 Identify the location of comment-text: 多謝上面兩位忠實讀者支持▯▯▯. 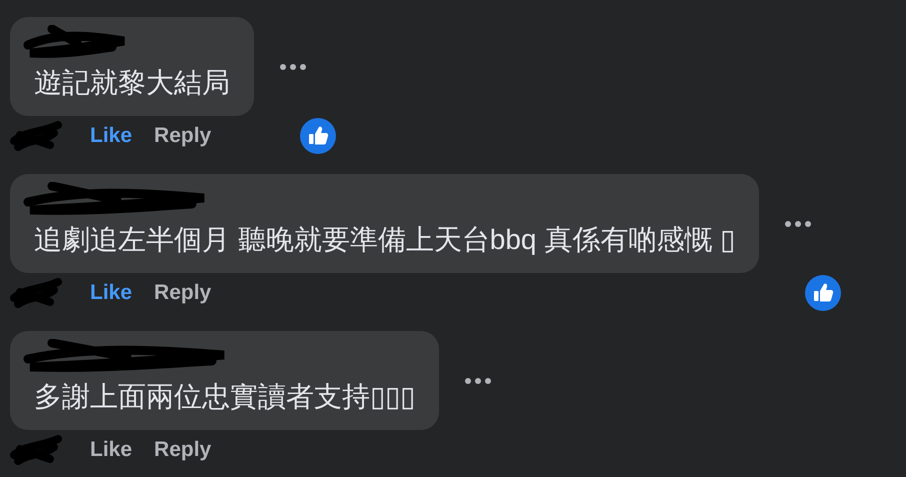
(224, 397).